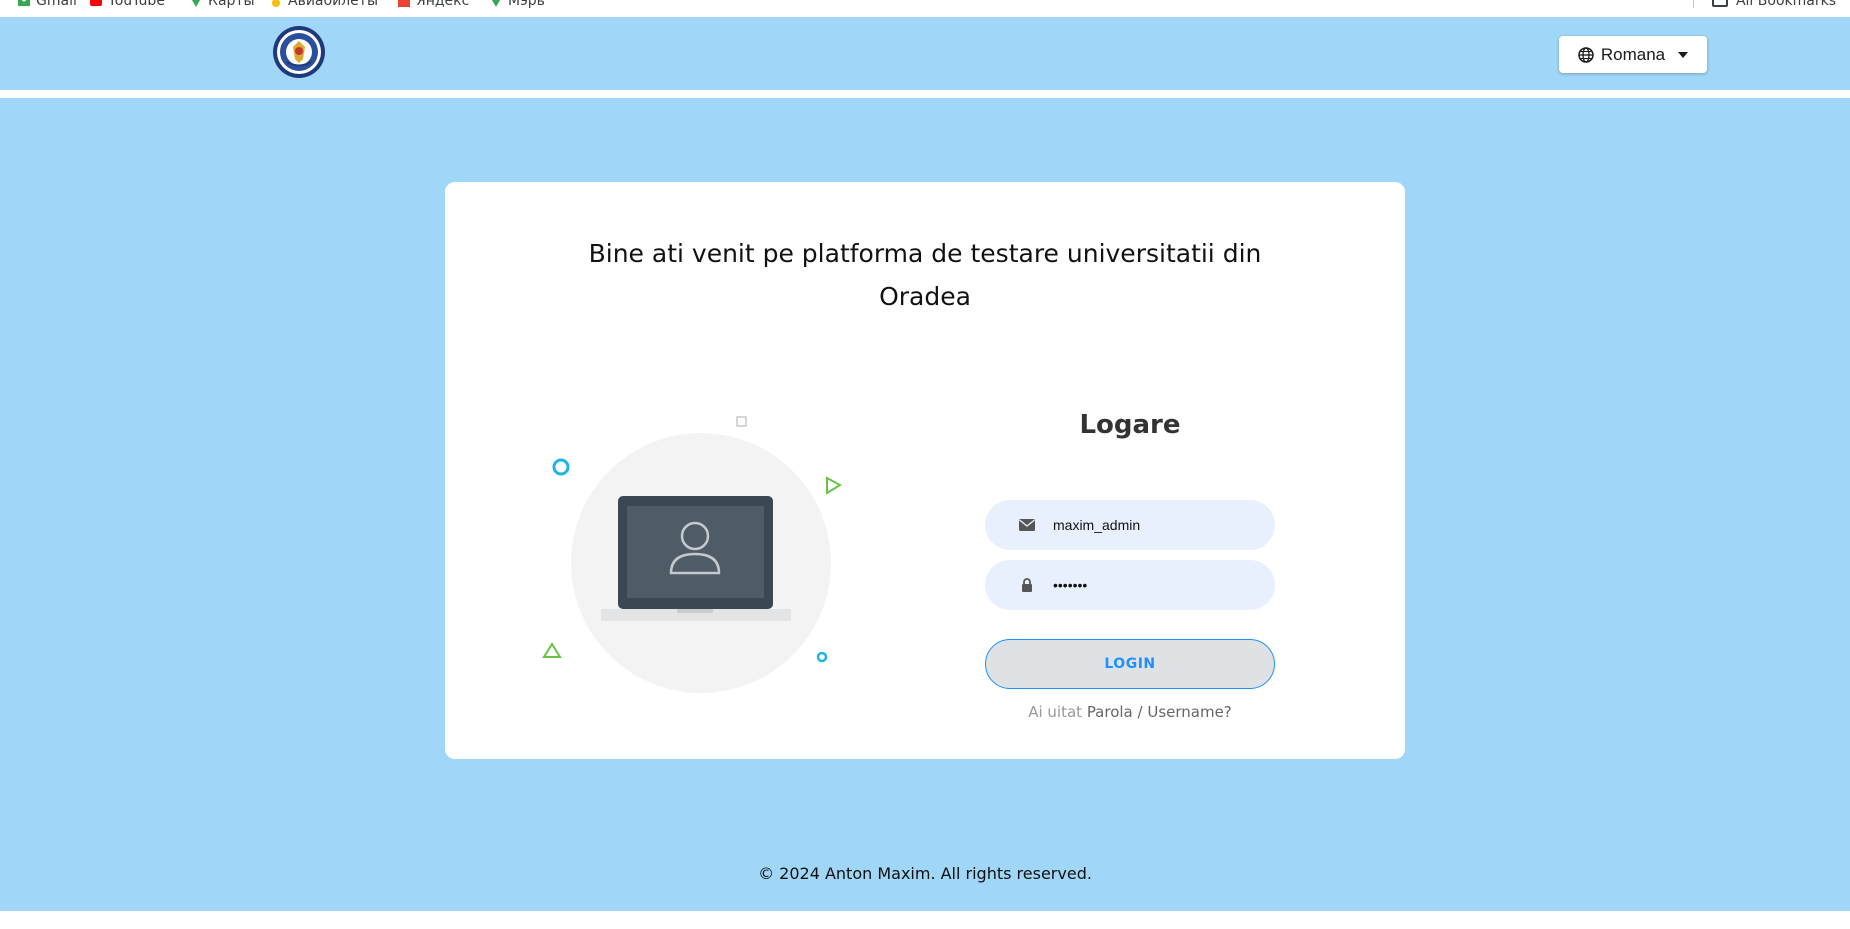 Image resolution: width=1850 pixels, height=929 pixels. I want to click on globe-icon, so click(1586, 54).